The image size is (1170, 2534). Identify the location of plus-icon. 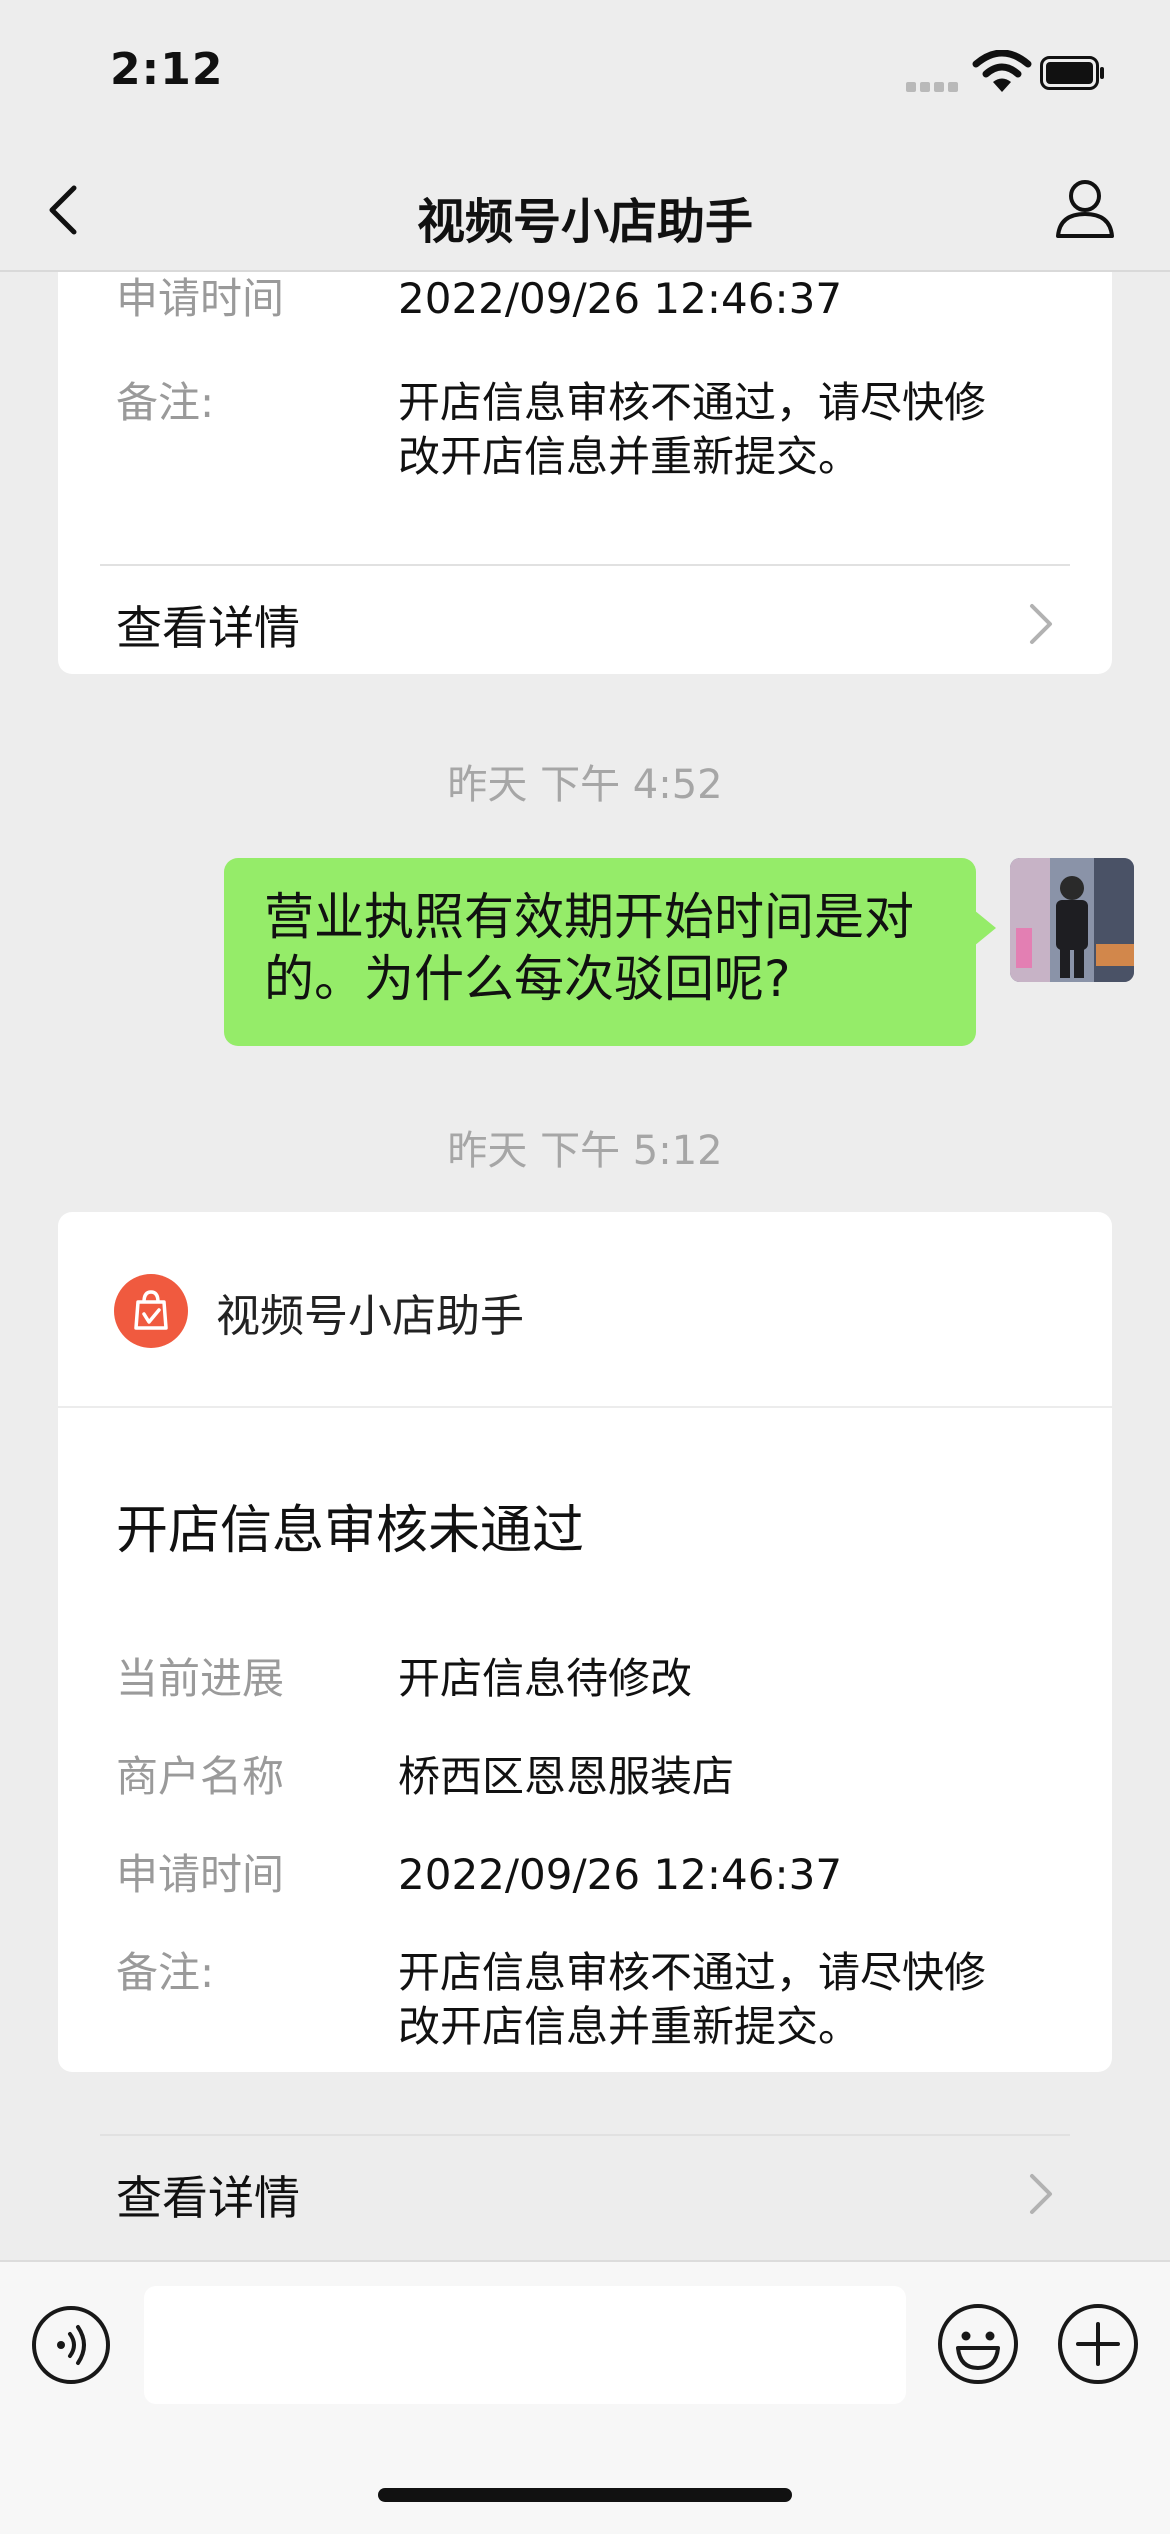
(1098, 2344).